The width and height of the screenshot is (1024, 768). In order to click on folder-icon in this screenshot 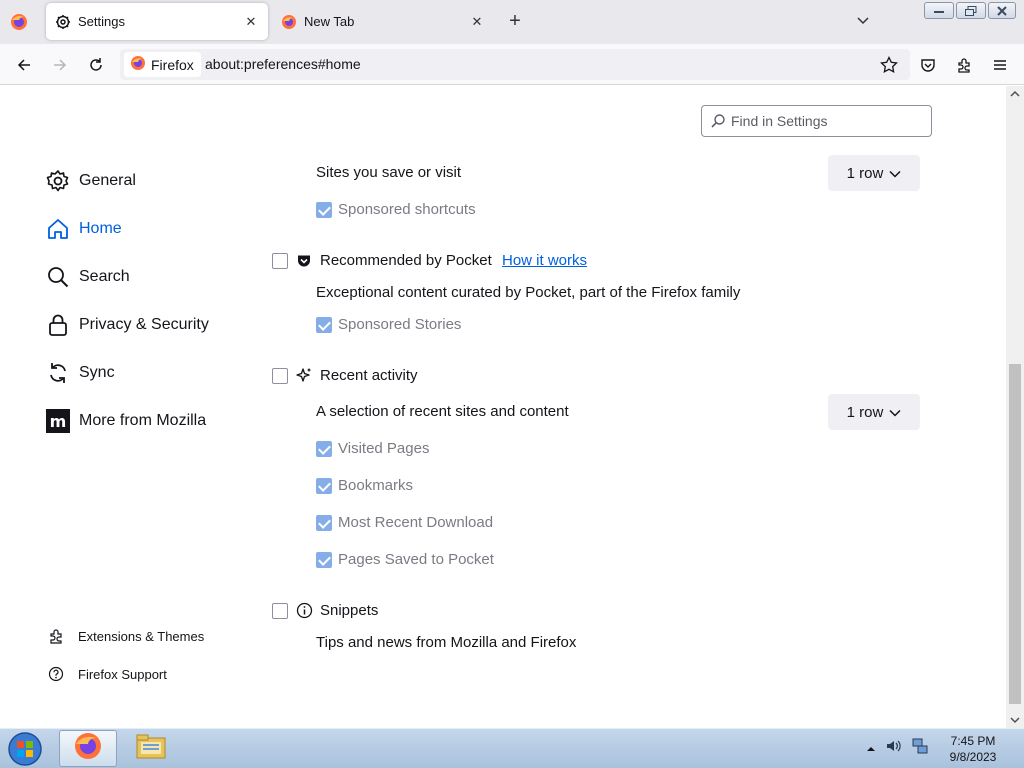, I will do `click(151, 748)`.